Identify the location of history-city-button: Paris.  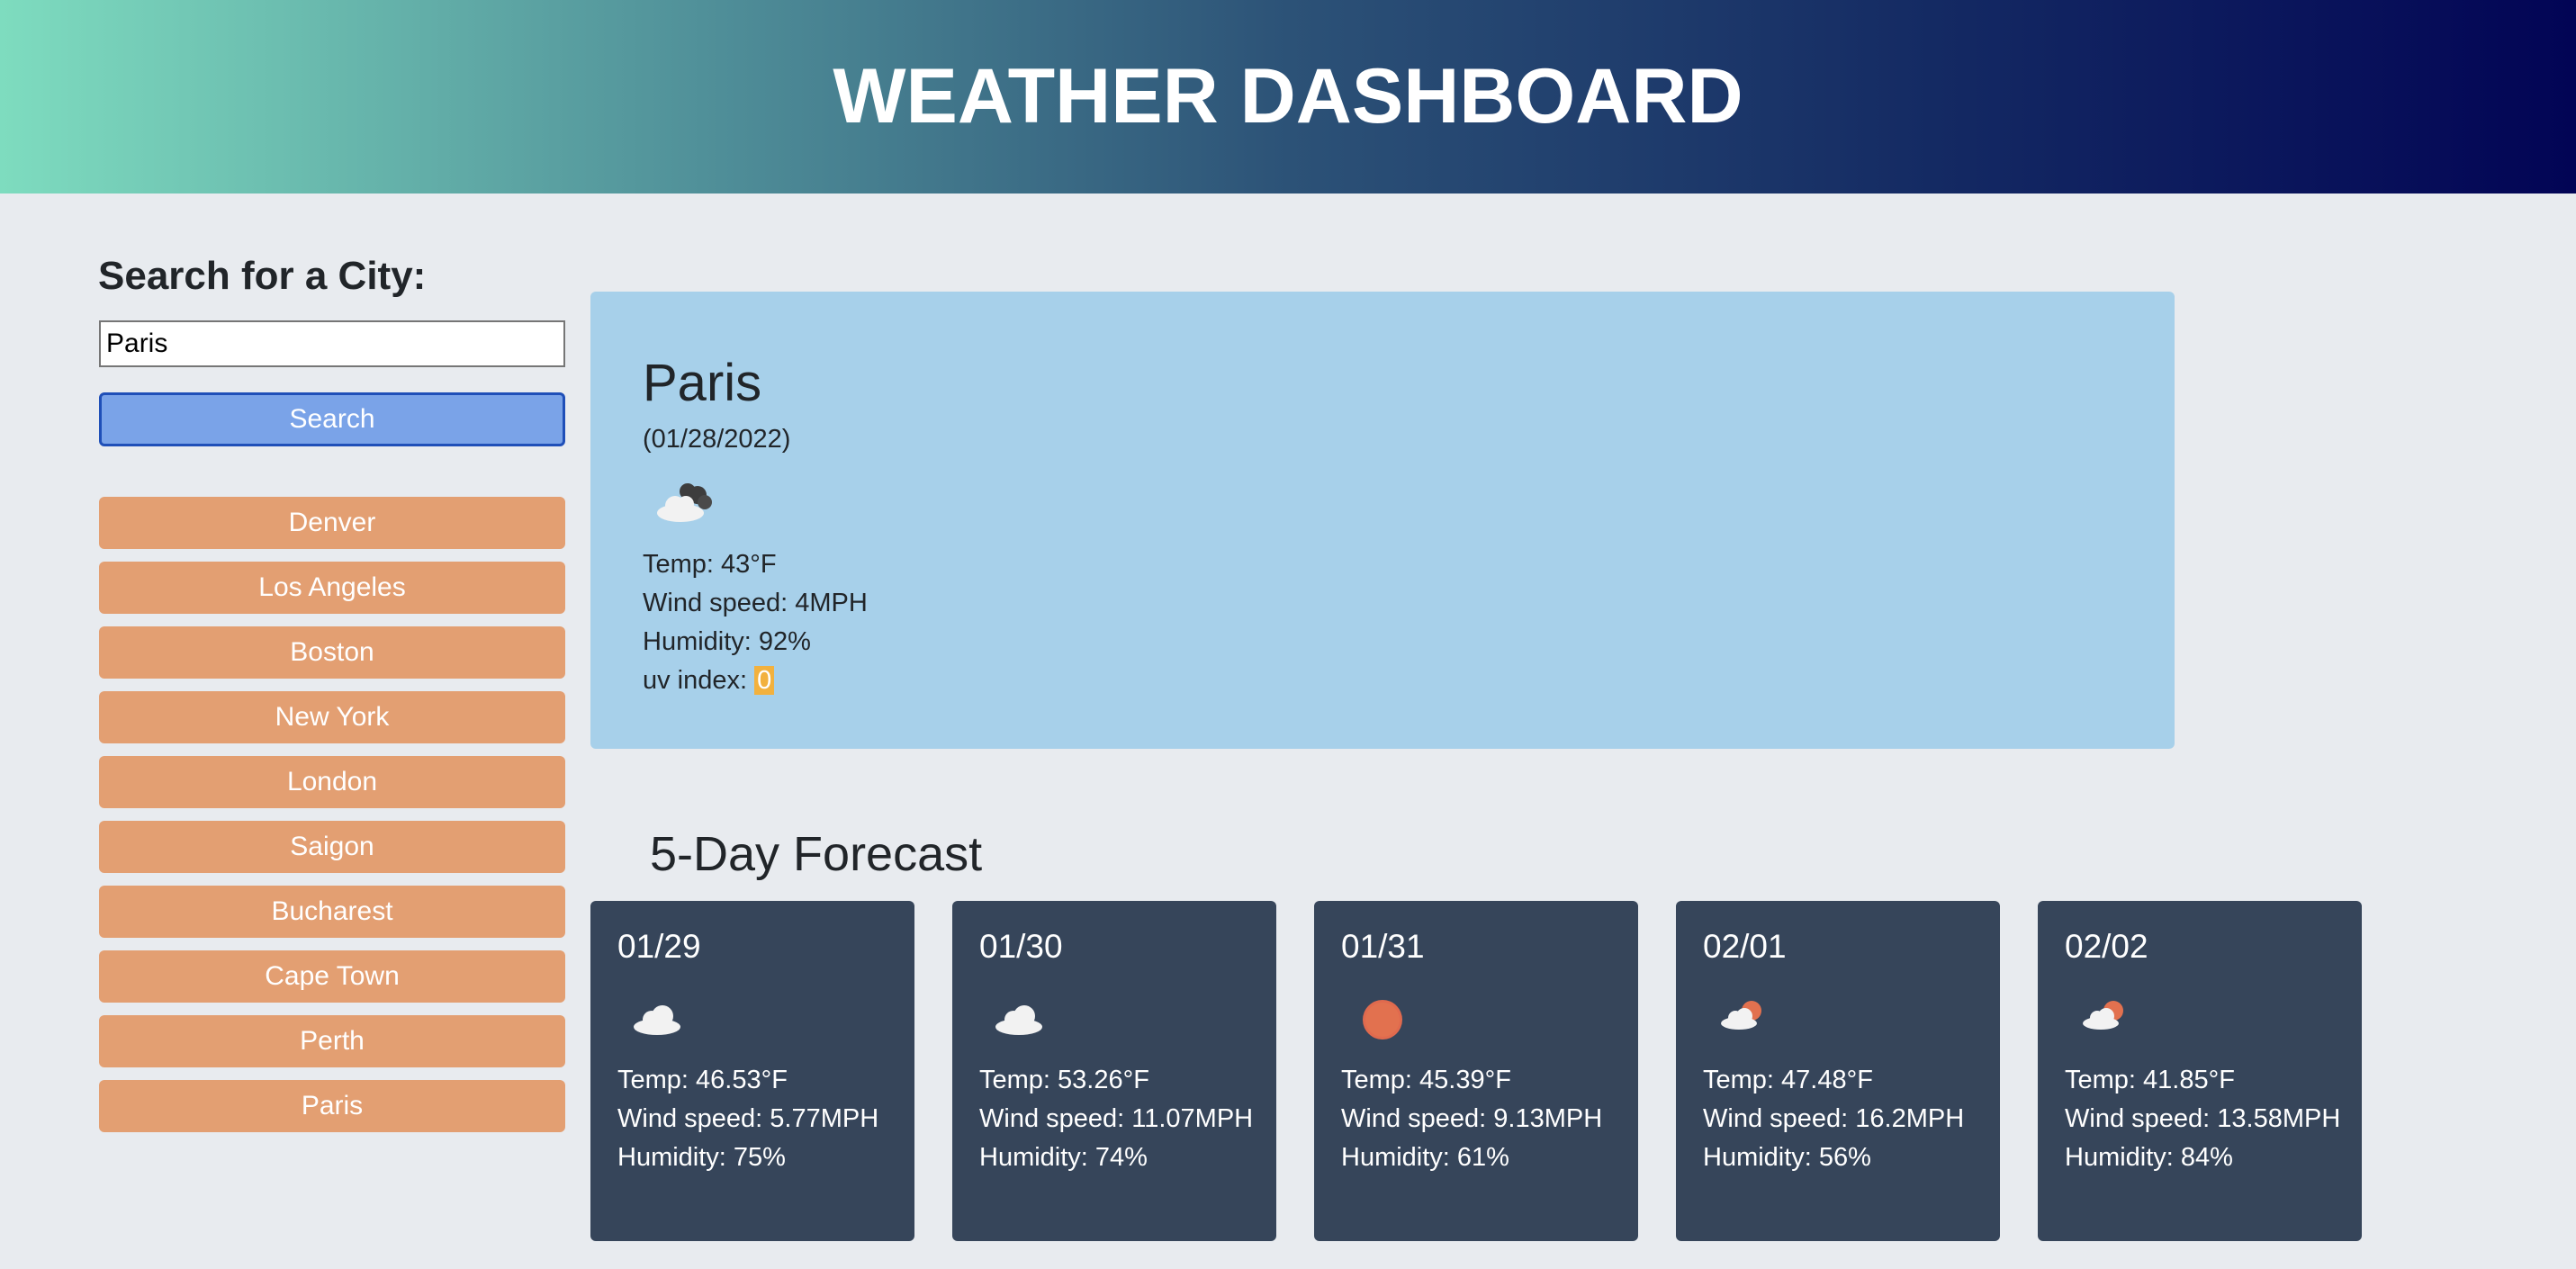
(332, 1106).